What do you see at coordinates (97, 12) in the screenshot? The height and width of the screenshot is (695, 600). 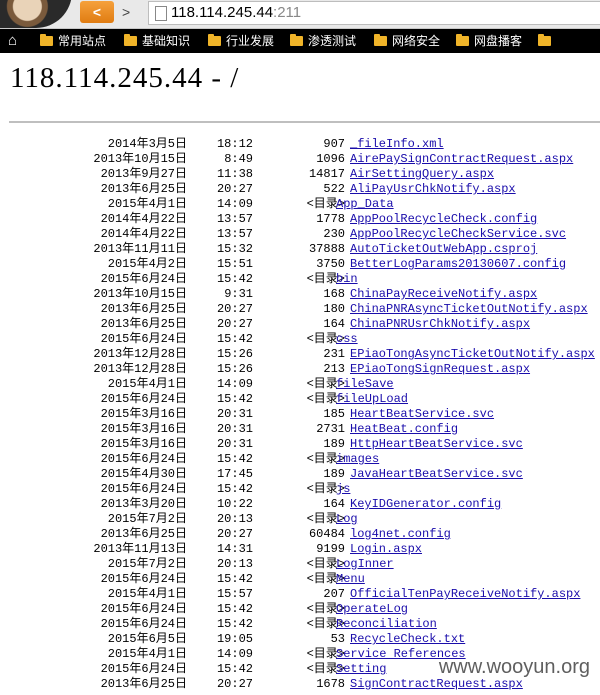 I see `back-button: <` at bounding box center [97, 12].